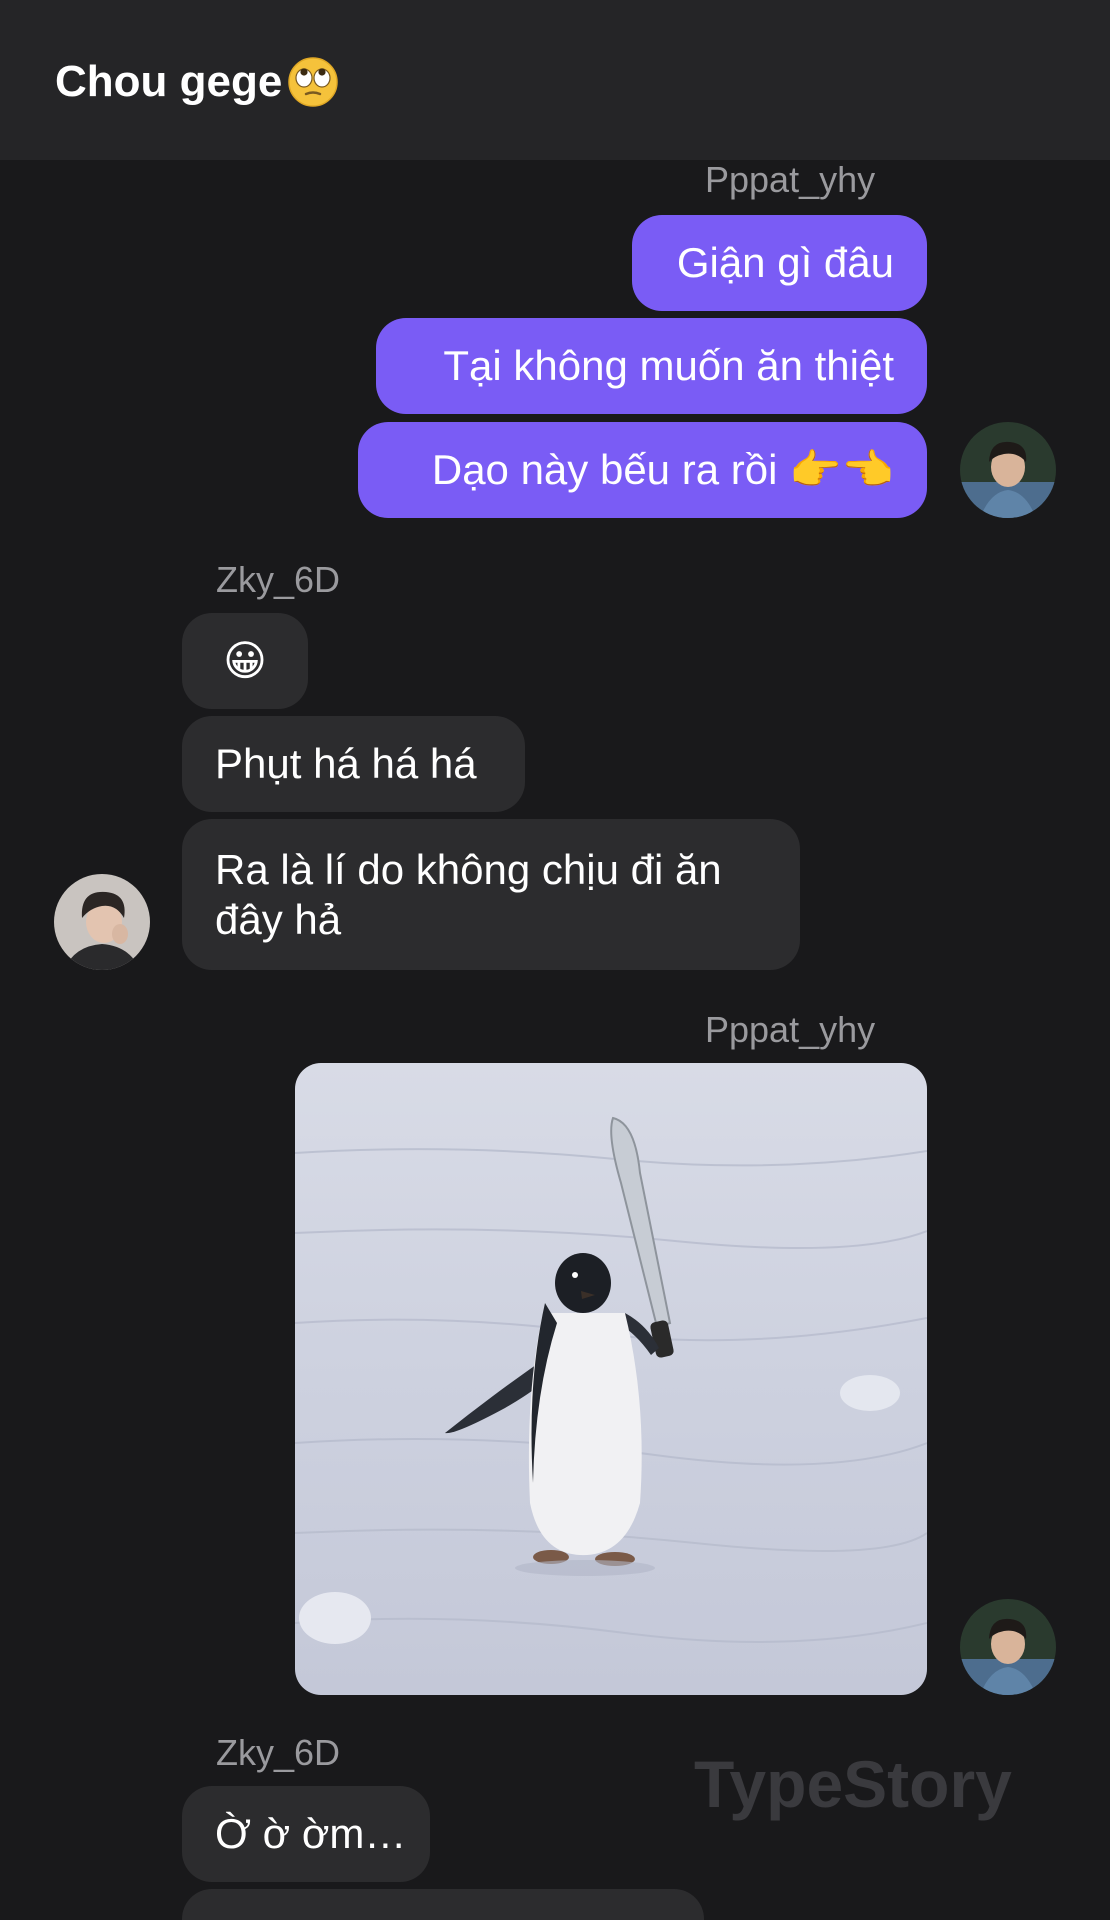  I want to click on message-bubble-partial, so click(443, 1904).